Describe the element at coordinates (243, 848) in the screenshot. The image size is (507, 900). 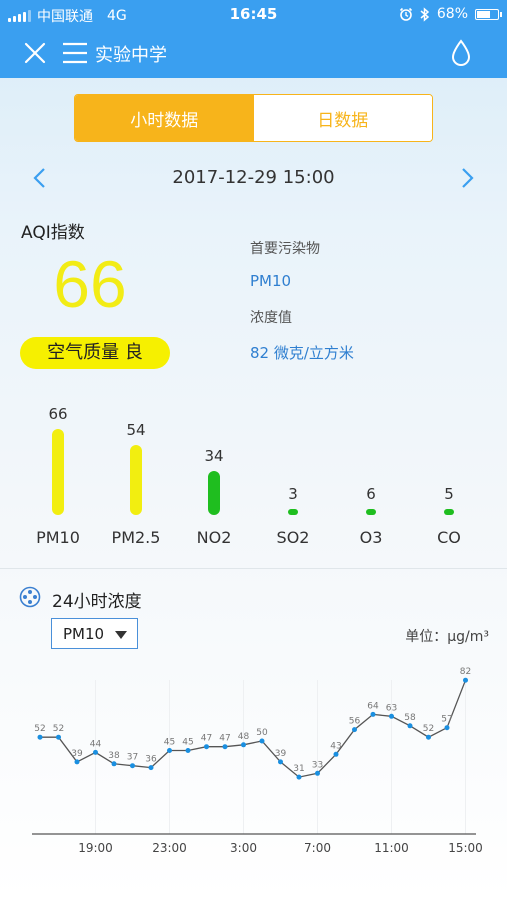
I see `x-tick-label: 3:00` at that location.